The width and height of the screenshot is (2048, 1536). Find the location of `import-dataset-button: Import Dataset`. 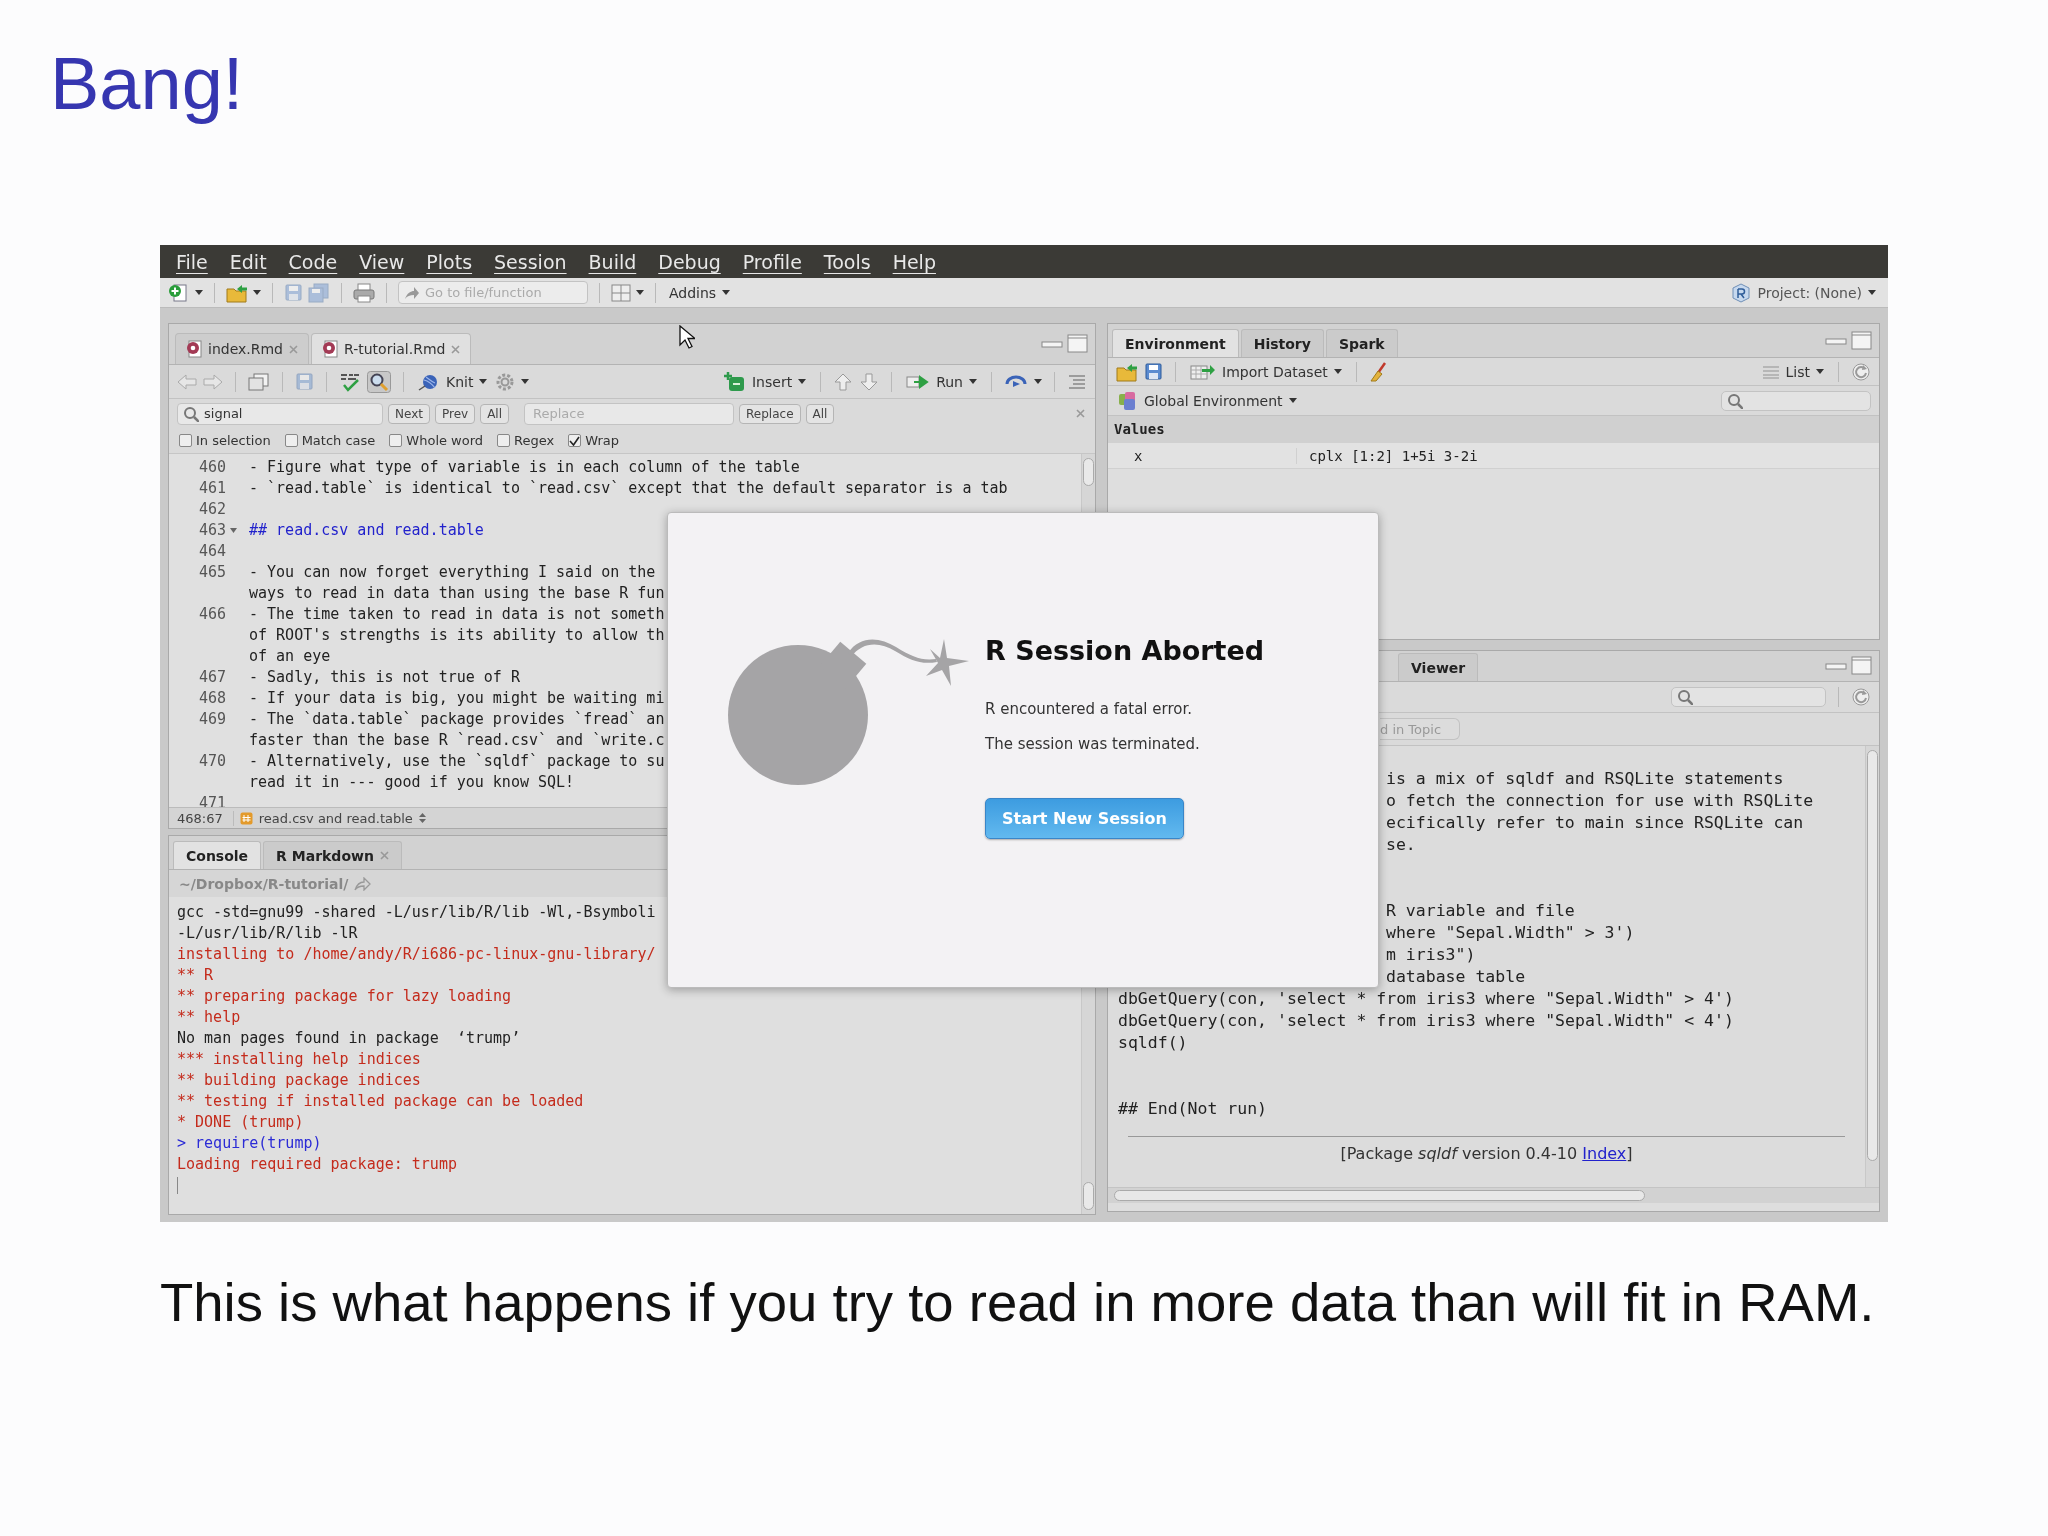

import-dataset-button: Import Dataset is located at coordinates (1266, 371).